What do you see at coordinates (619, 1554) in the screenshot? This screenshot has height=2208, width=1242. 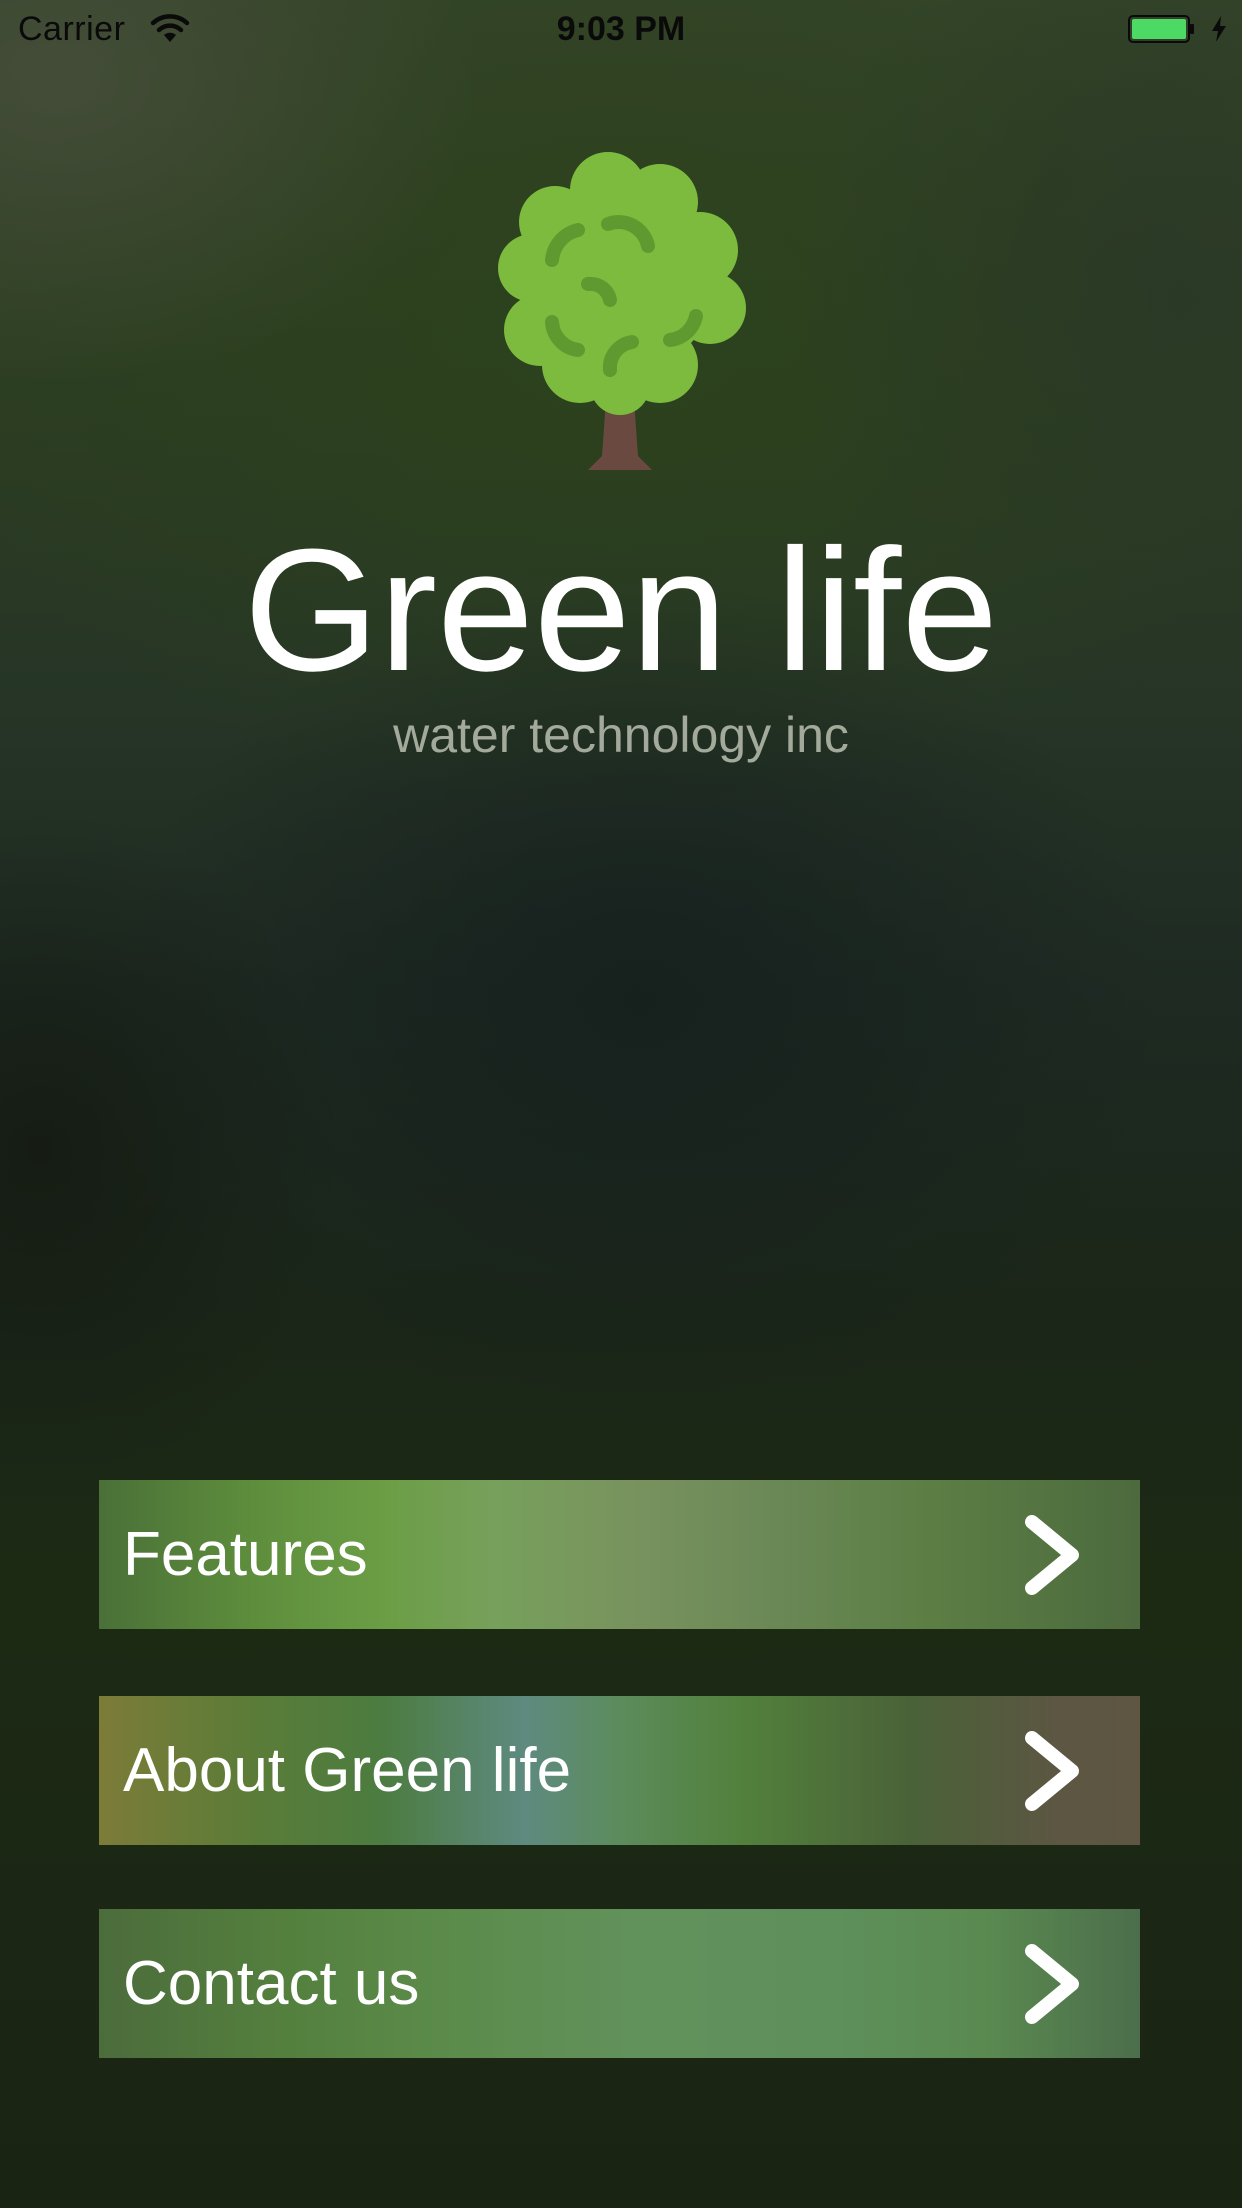 I see `features-button: Features` at bounding box center [619, 1554].